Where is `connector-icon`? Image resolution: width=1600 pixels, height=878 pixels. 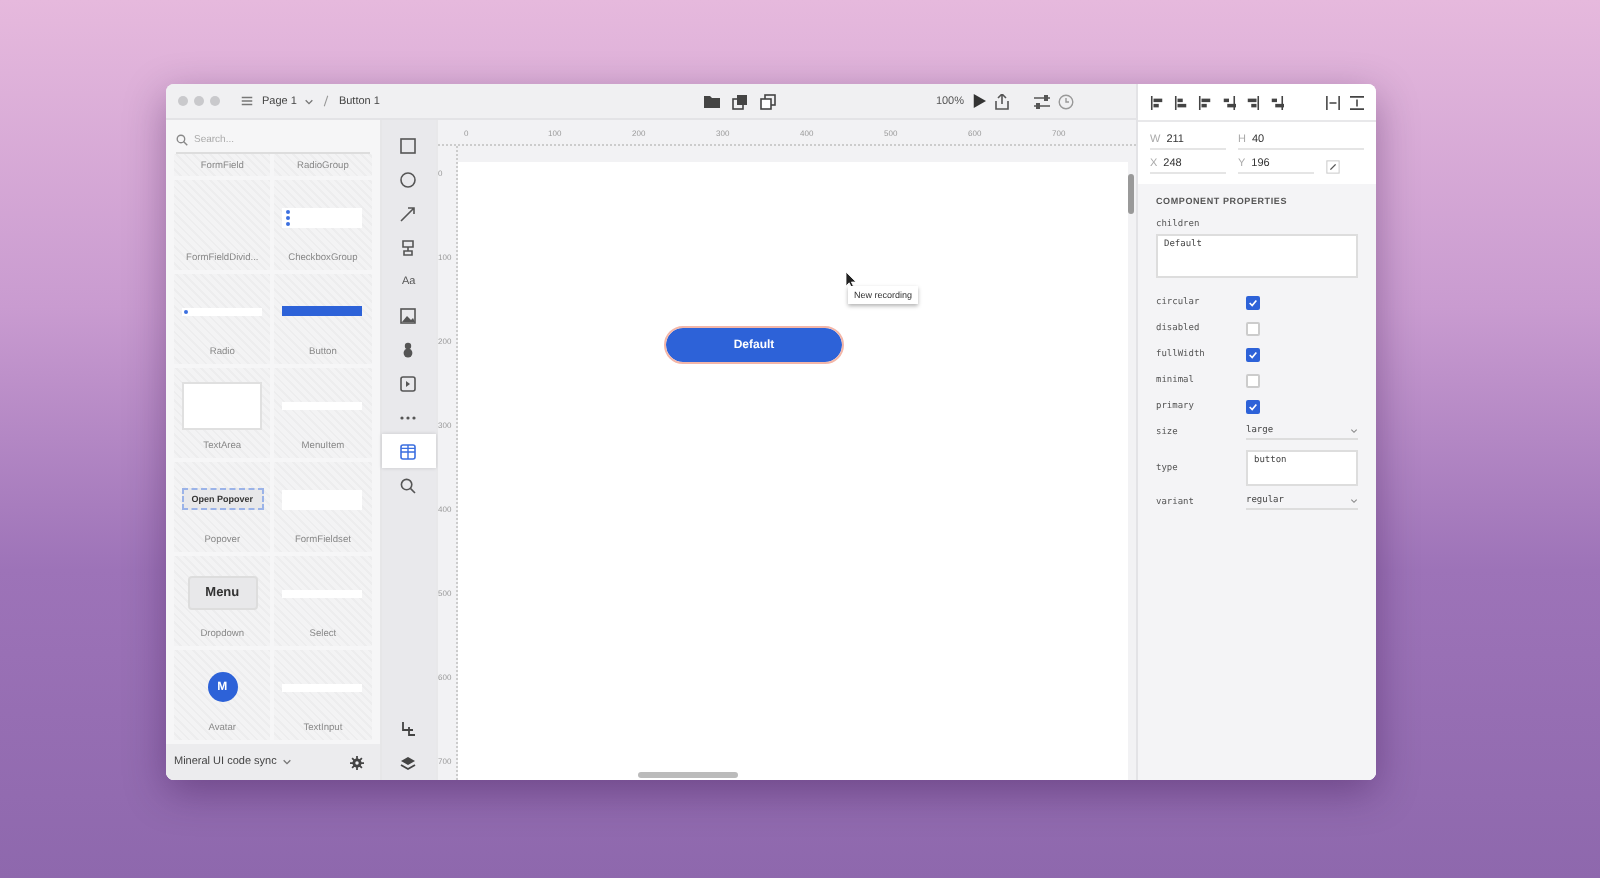 connector-icon is located at coordinates (408, 729).